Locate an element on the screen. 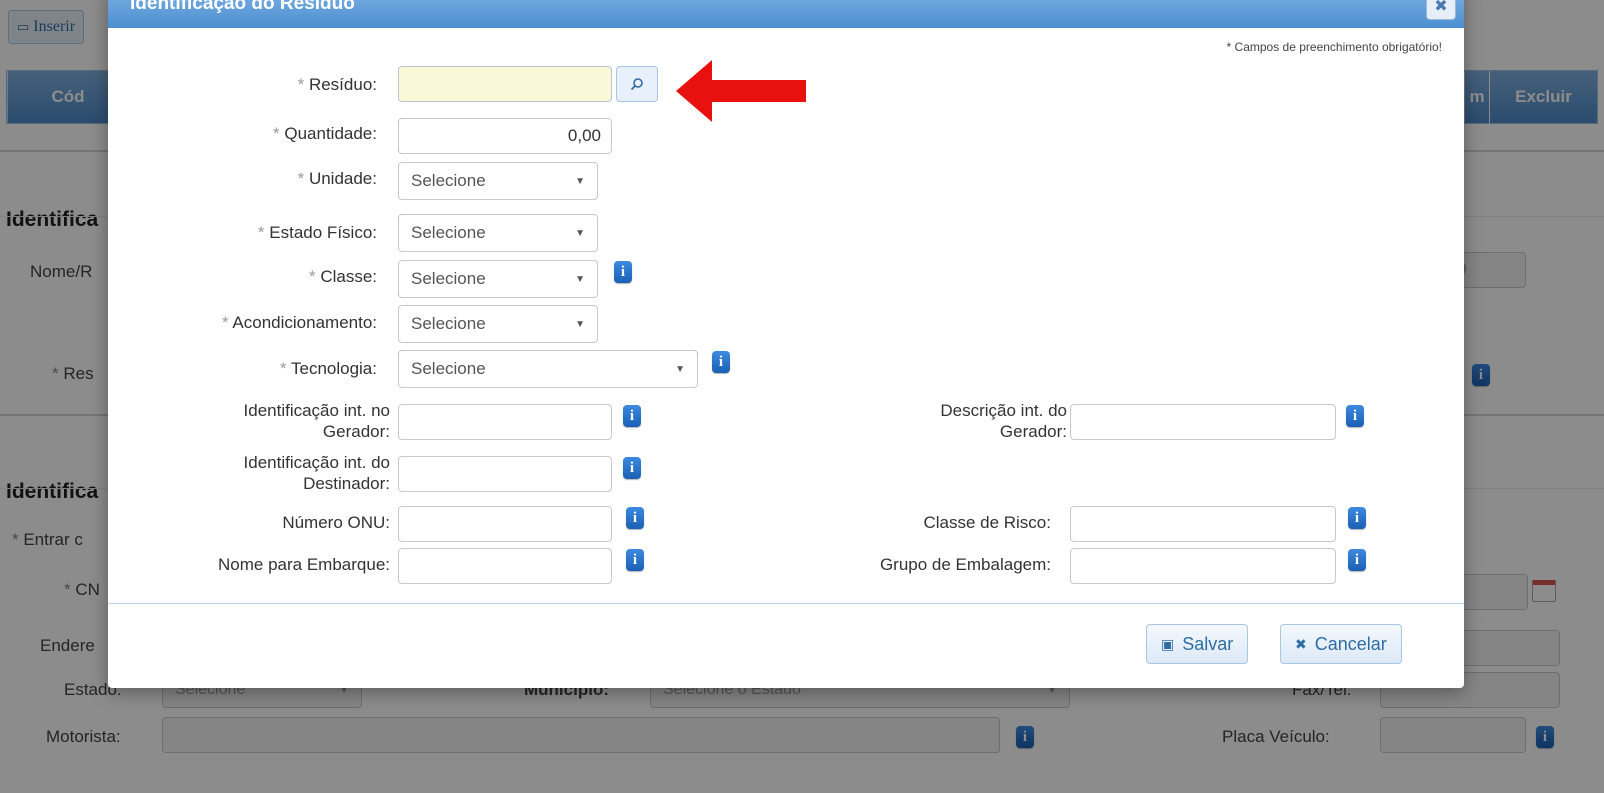 The image size is (1604, 793). id-destinador-input is located at coordinates (505, 474).